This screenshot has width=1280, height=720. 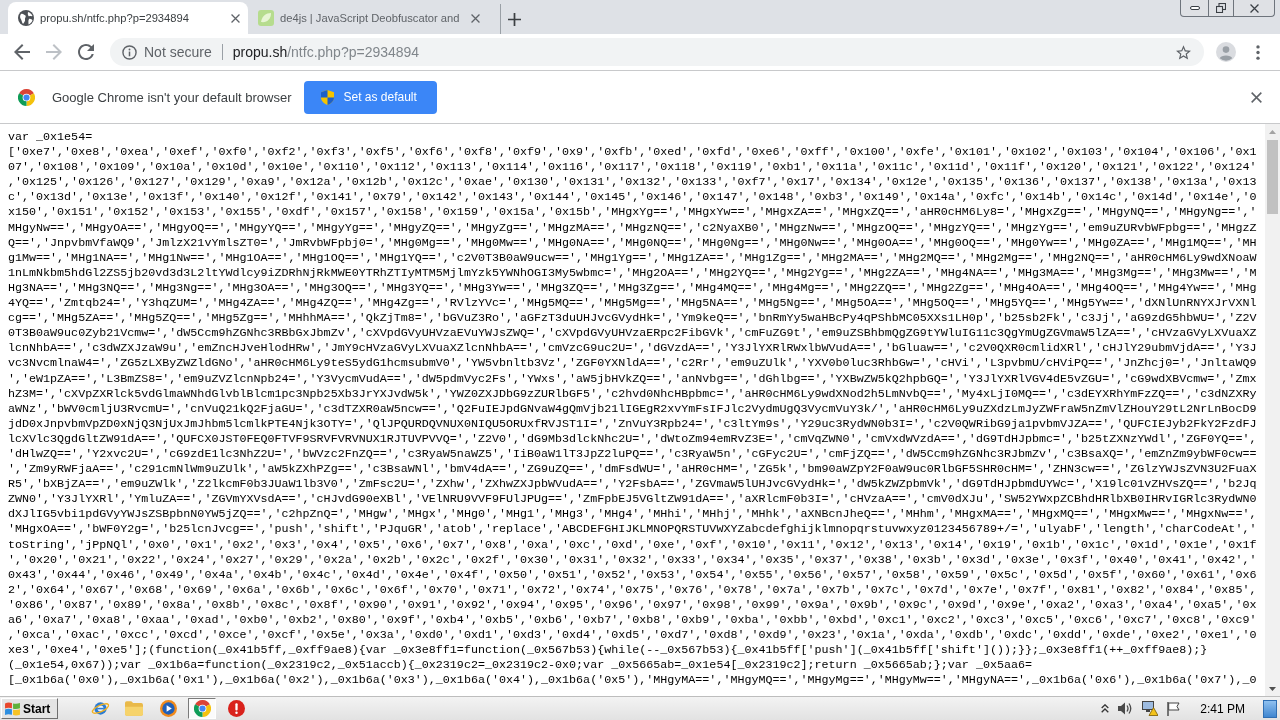 I want to click on speaker-icon, so click(x=1126, y=708).